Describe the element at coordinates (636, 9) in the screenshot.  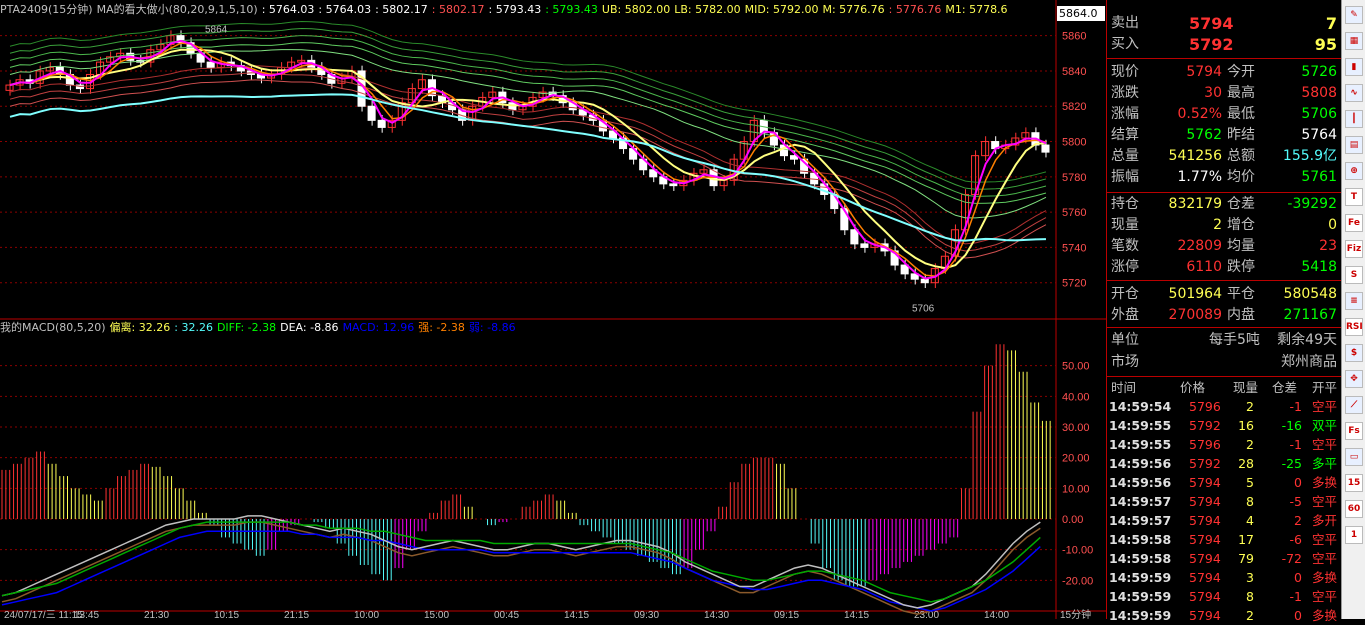
I see `main-header-item: UB: 5802.00` at that location.